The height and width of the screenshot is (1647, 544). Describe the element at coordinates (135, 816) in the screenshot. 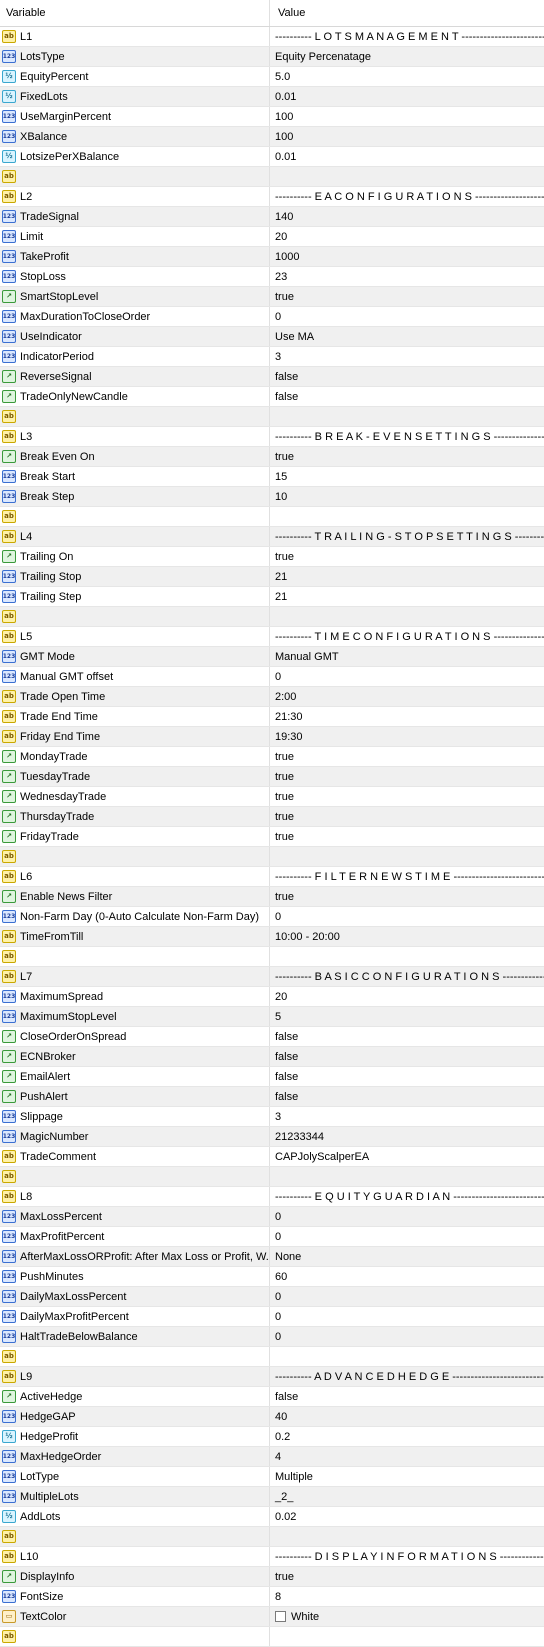

I see `variable-cell: ↗ ThursdayTrade` at that location.